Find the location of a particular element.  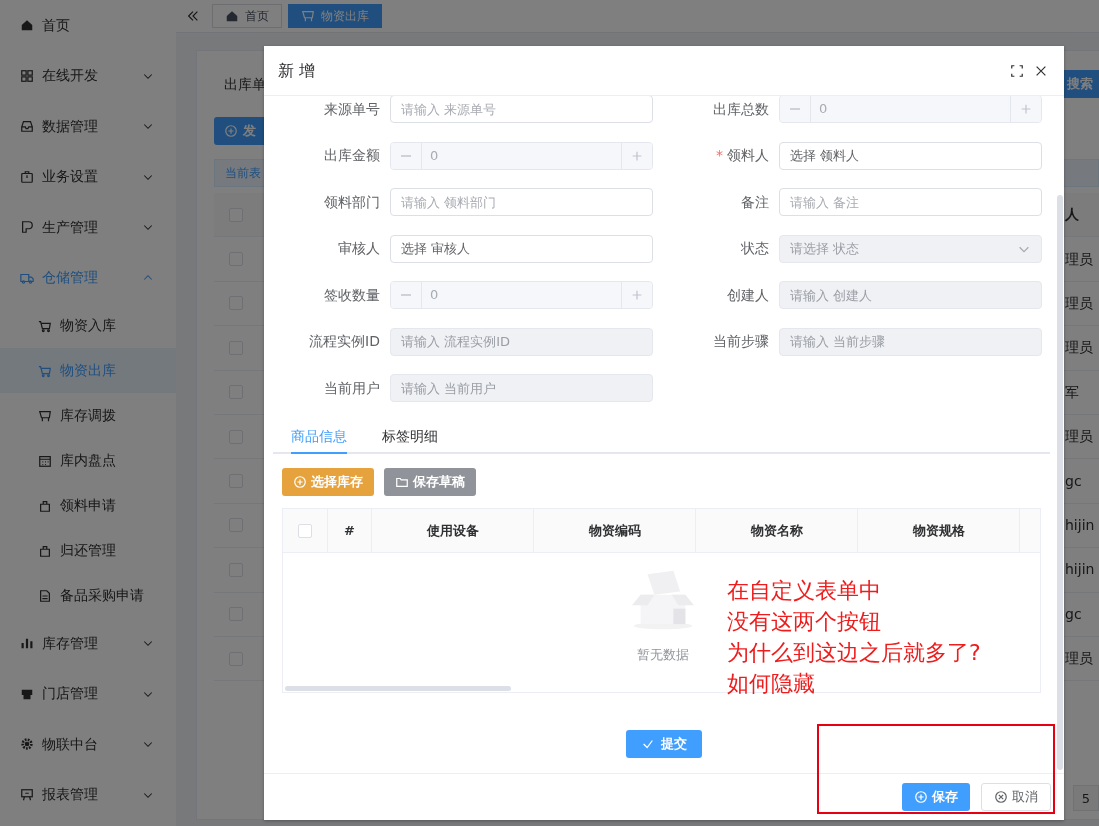

save-draft-button: 保存草稿 is located at coordinates (430, 482).